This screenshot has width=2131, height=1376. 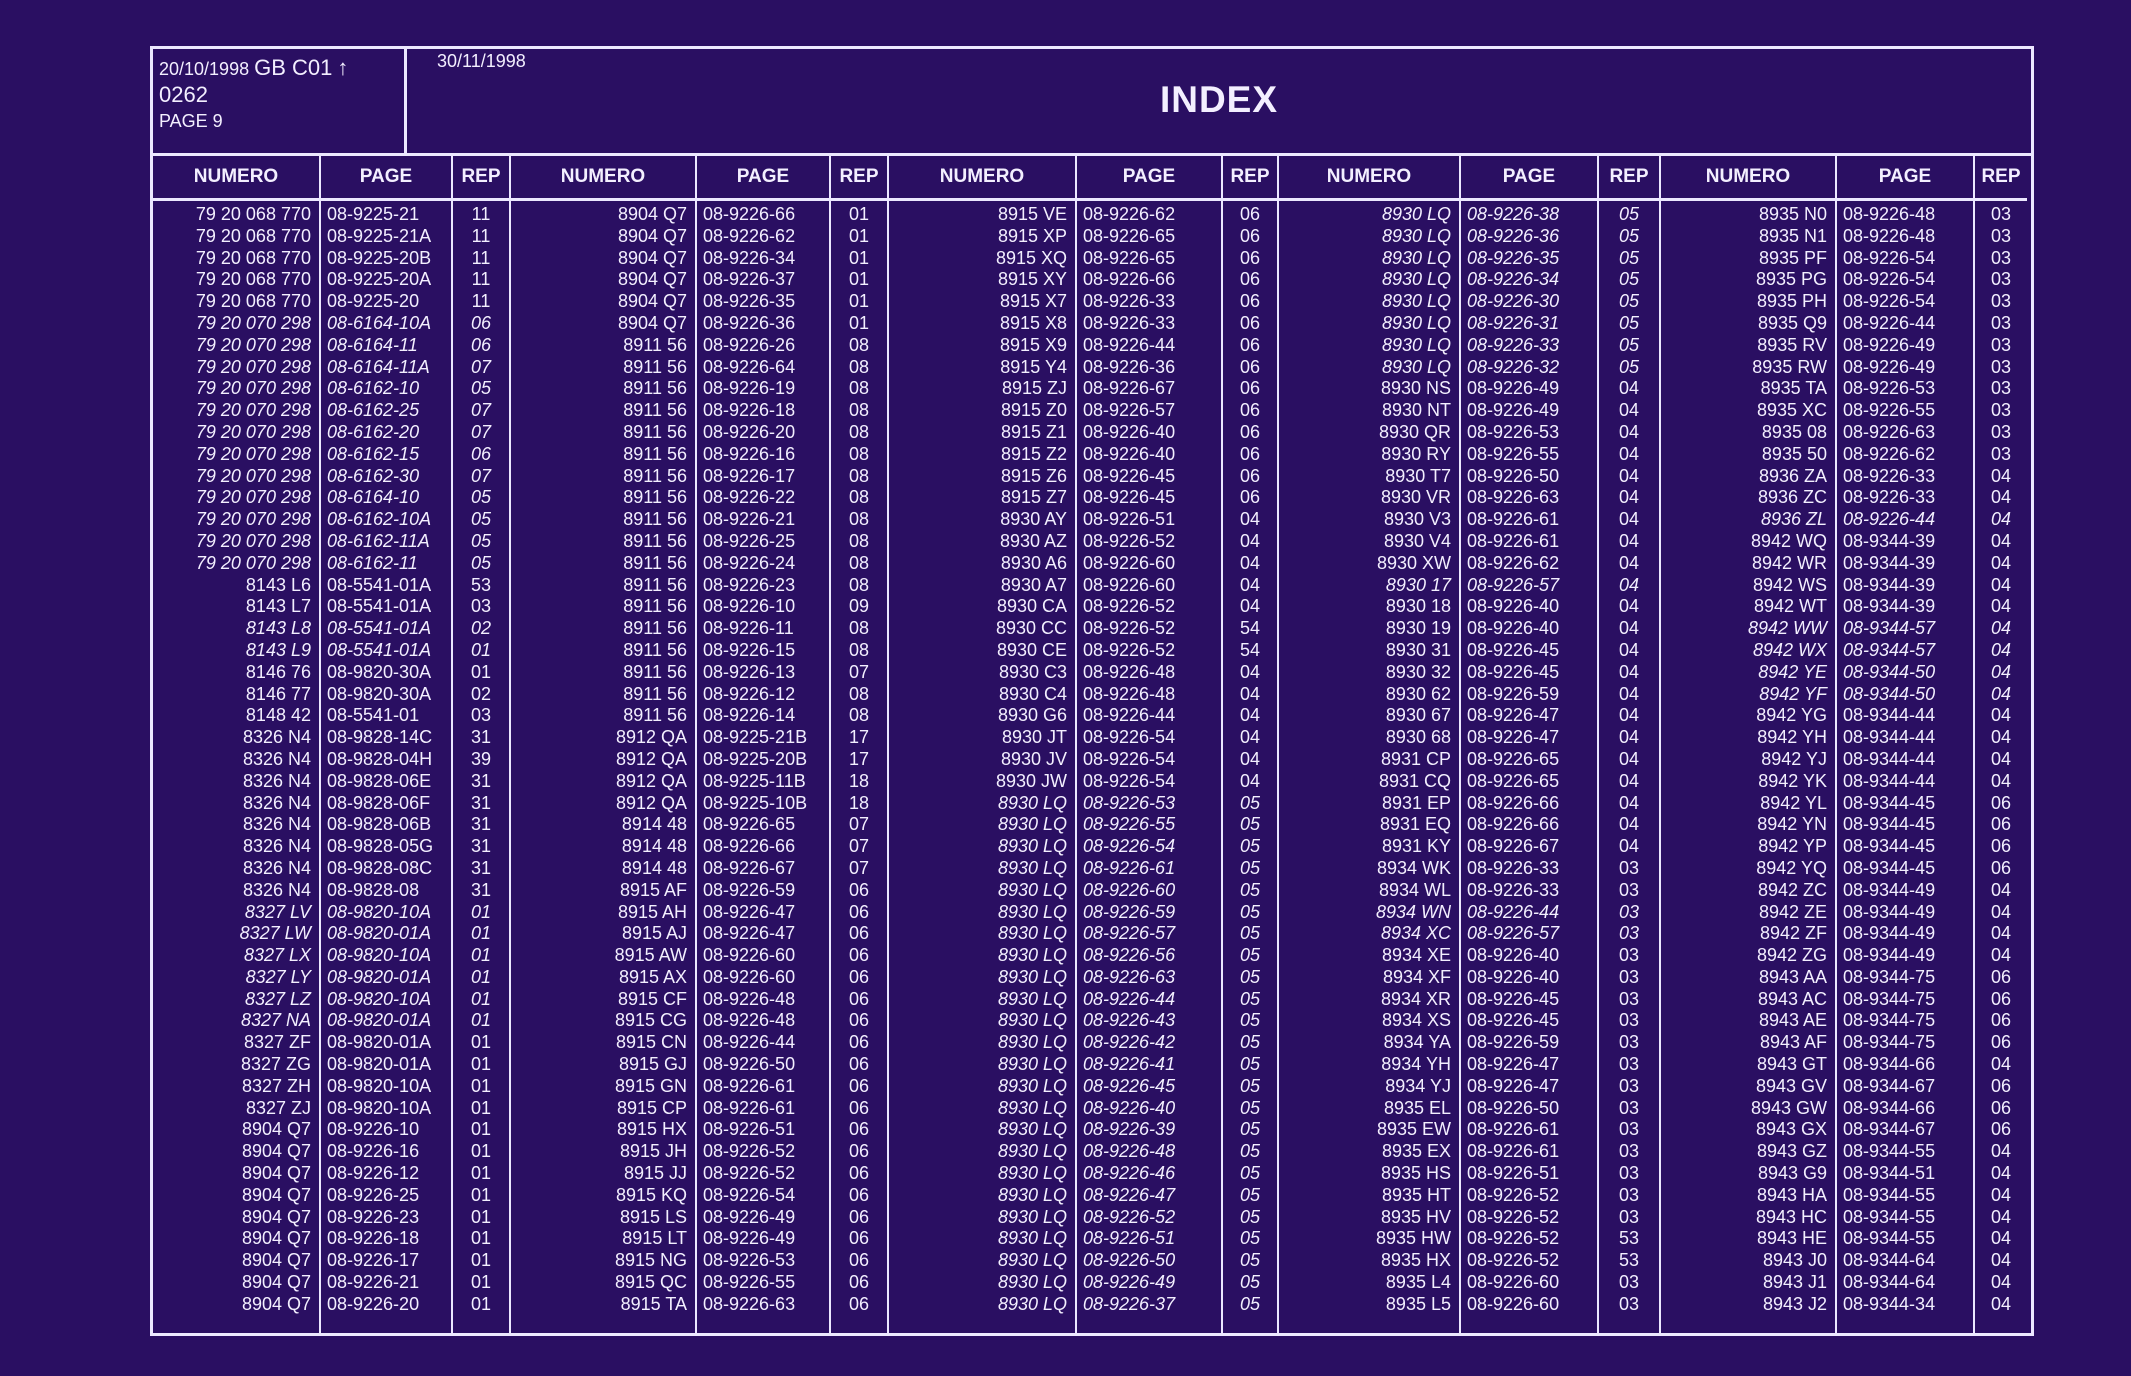 What do you see at coordinates (1129, 824) in the screenshot?
I see `page-cell: 08-9226-55` at bounding box center [1129, 824].